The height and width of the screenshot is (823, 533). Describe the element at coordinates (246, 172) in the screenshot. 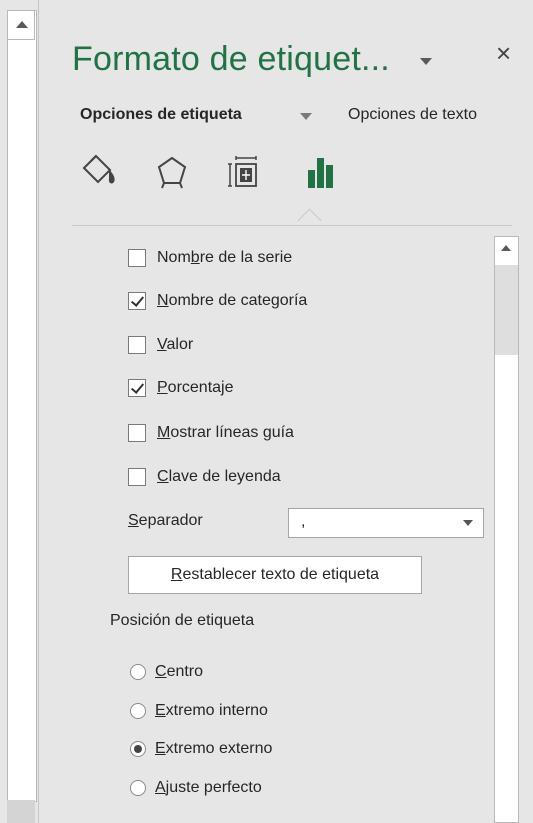

I see `size-properties-icon` at that location.